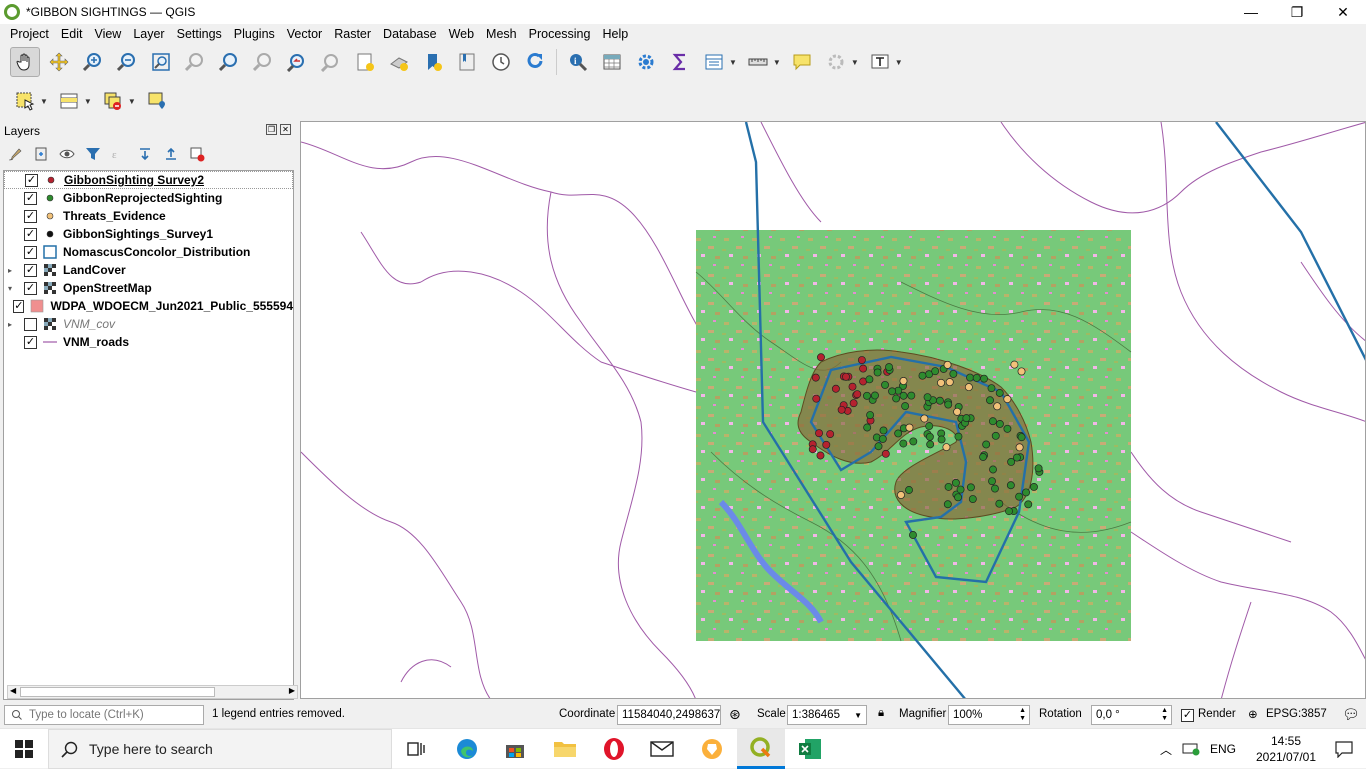 Image resolution: width=1366 pixels, height=769 pixels. What do you see at coordinates (501, 62) in the screenshot?
I see `temporal-controller-button` at bounding box center [501, 62].